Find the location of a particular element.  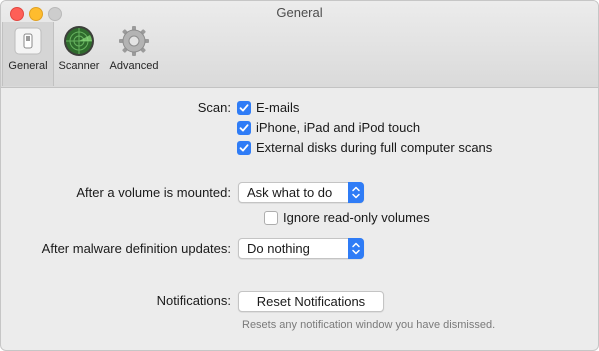

malware-updates-label: After malware definition updates: is located at coordinates (136, 248).